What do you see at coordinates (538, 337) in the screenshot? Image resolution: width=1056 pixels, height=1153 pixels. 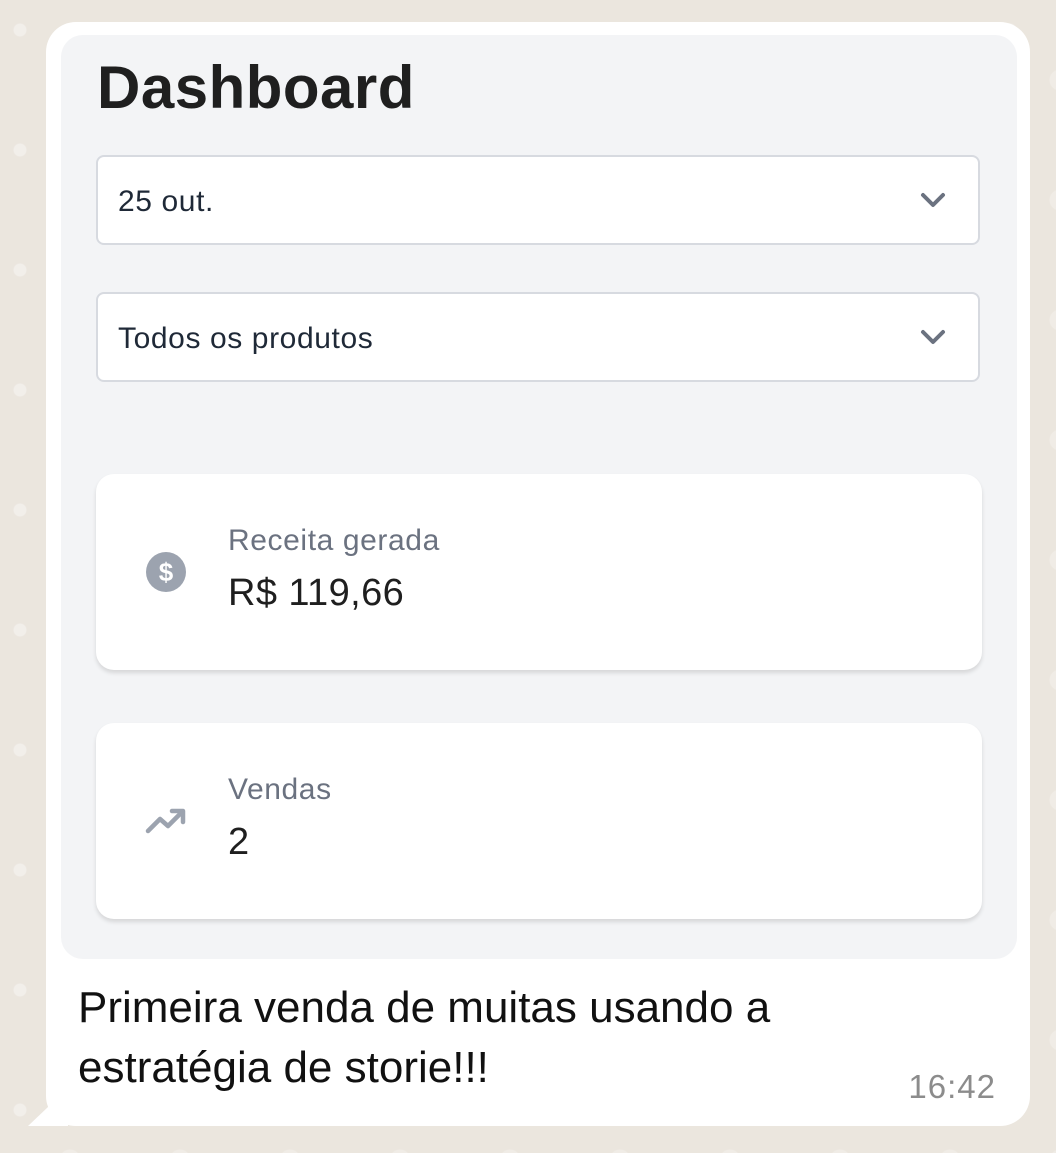 I see `product-select: Todos os produtos` at bounding box center [538, 337].